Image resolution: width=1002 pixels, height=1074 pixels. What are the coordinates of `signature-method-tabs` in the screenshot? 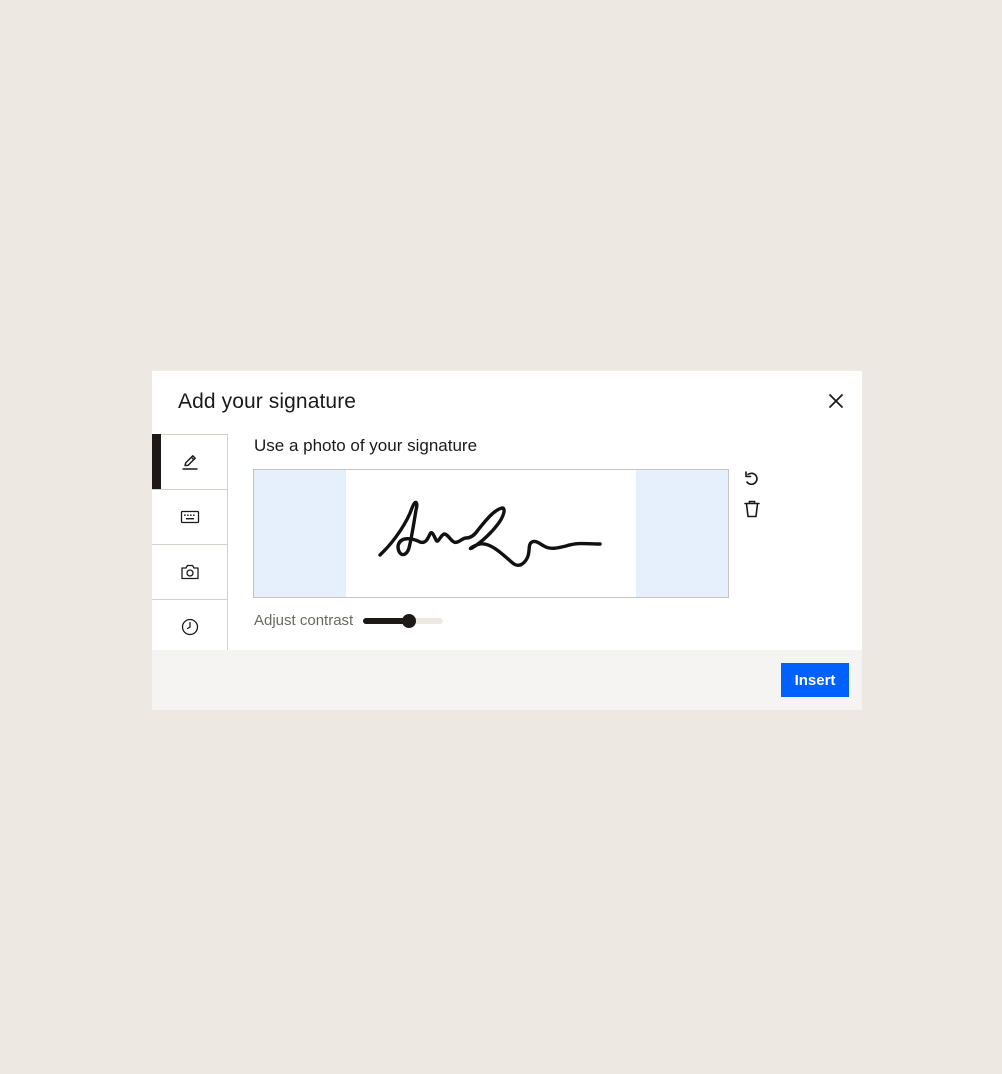 It's located at (190, 544).